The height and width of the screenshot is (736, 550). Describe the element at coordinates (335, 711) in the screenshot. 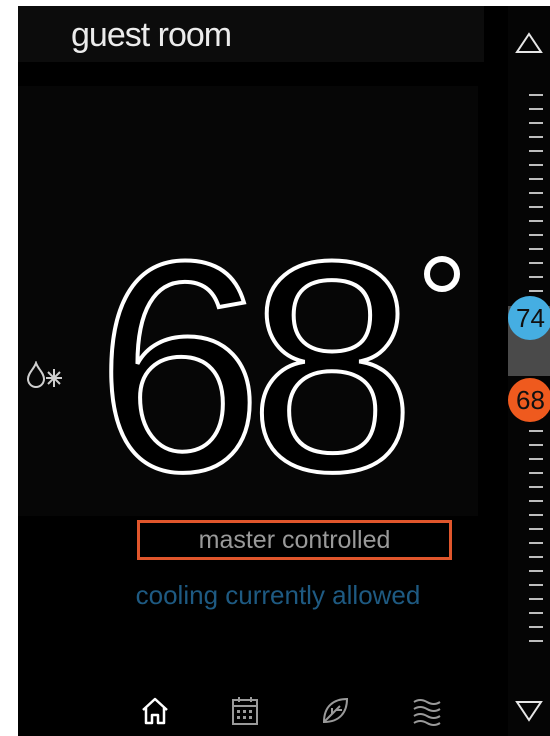

I see `leaf-icon` at that location.